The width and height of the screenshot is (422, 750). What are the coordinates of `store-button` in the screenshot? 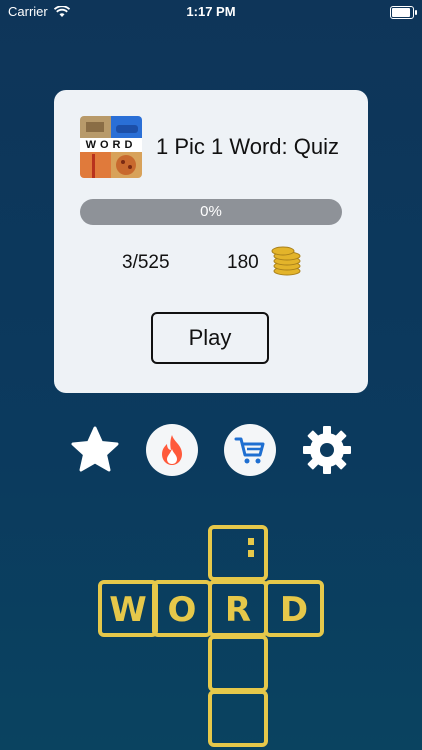 It's located at (250, 450).